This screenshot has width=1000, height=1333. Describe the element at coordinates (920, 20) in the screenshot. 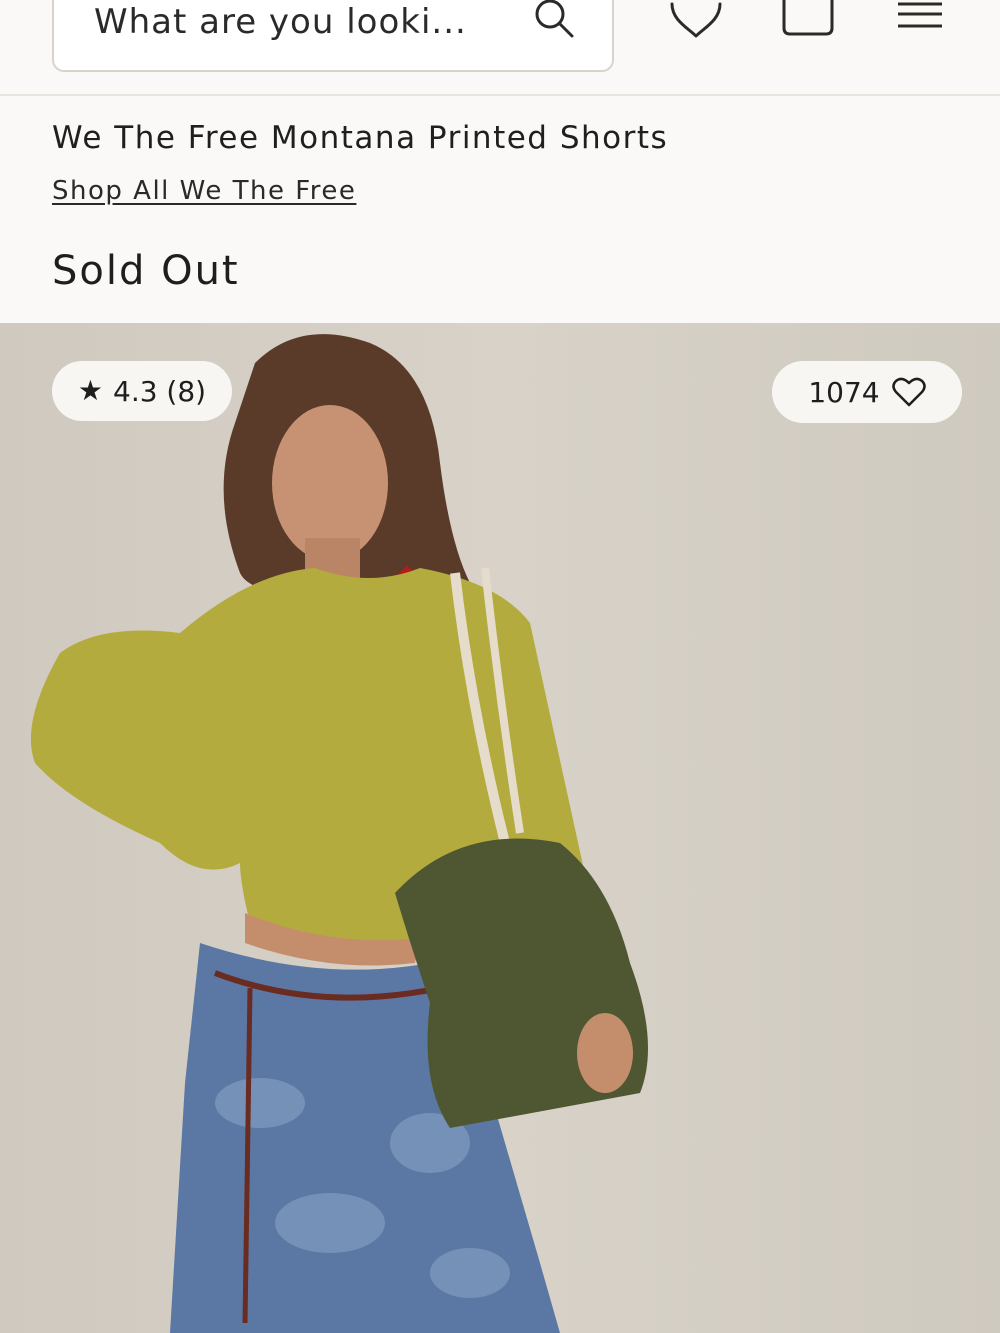

I see `menu-icon` at that location.